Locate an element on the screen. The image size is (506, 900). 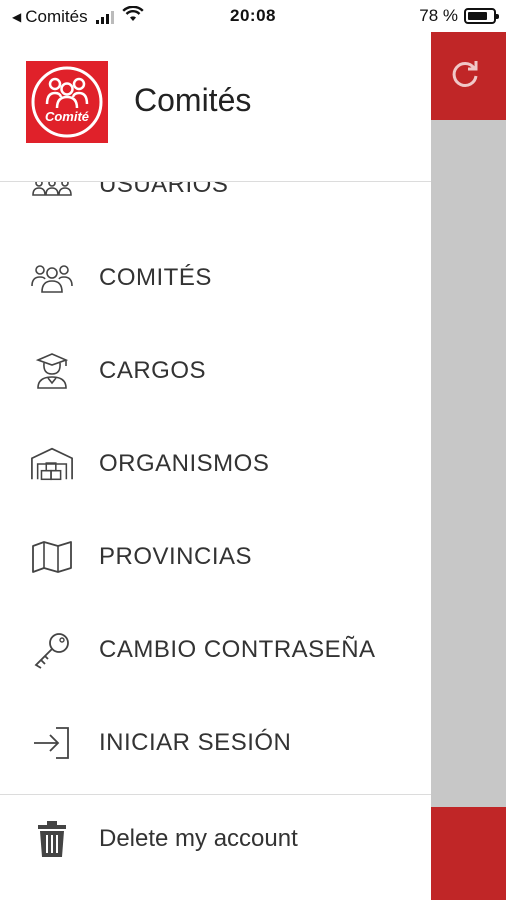
menu-label: CAMBIO CONTRASEÑA is located at coordinates (237, 649).